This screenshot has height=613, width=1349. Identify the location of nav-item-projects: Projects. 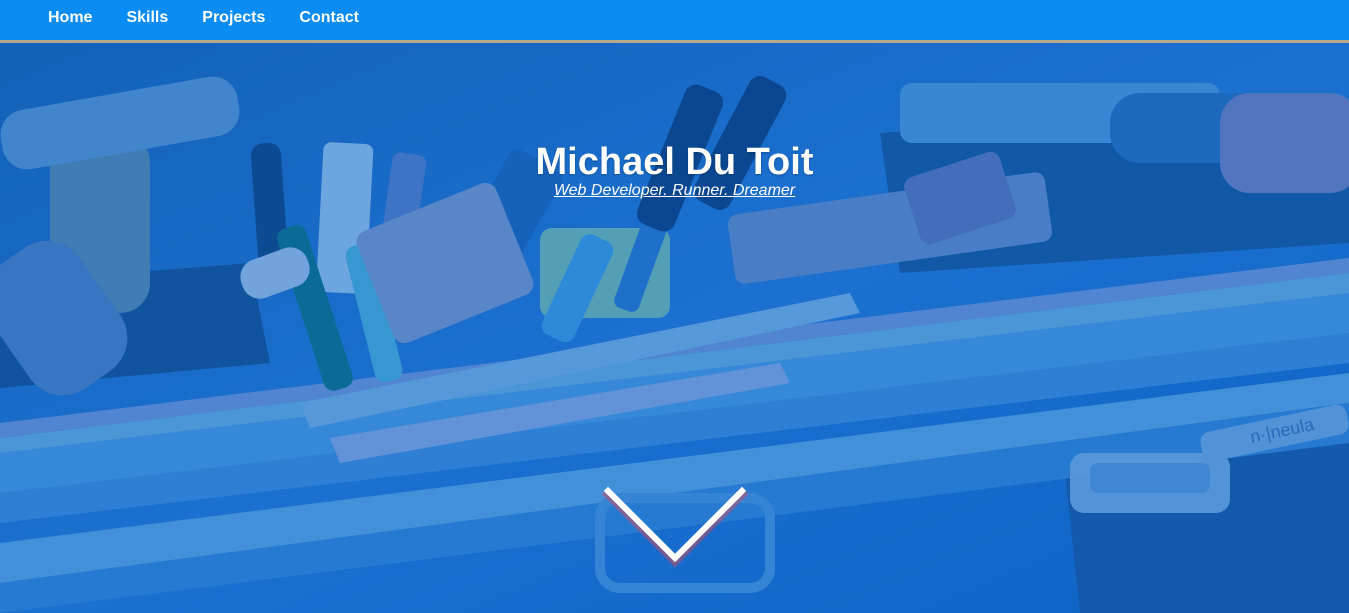
(250, 20).